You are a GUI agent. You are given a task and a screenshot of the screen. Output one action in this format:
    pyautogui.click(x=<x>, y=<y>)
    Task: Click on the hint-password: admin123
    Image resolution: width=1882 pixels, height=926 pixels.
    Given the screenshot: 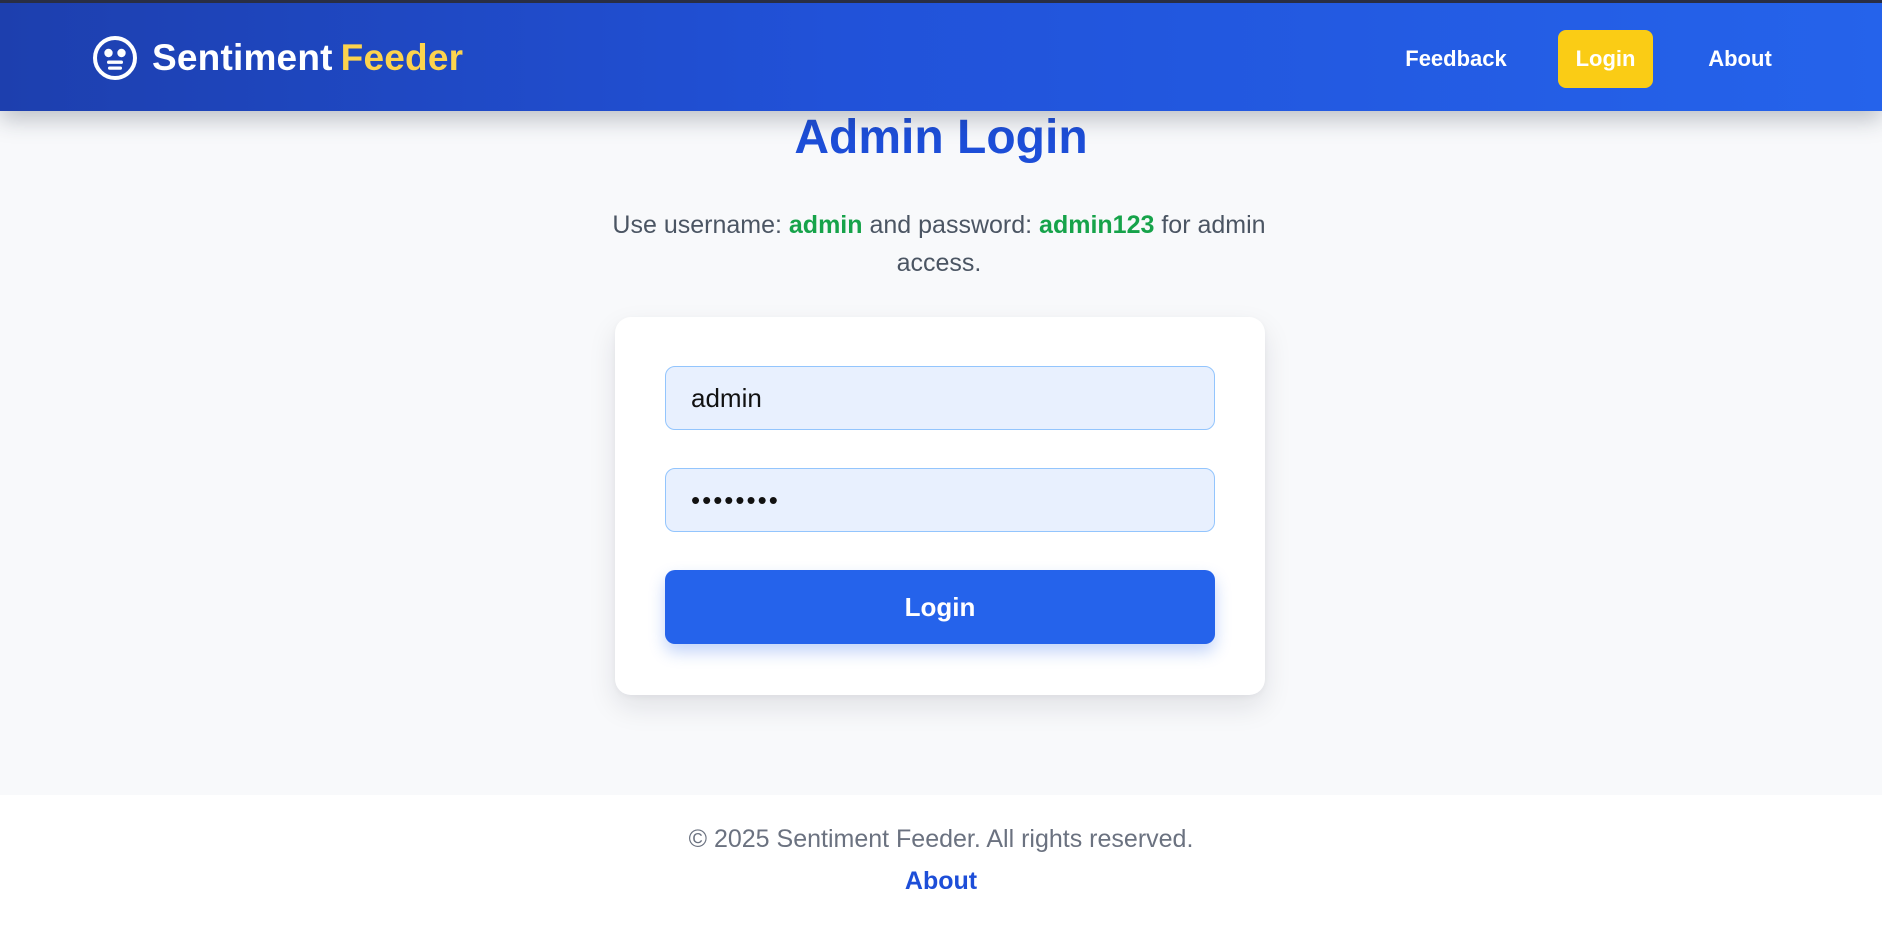 What is the action you would take?
    pyautogui.click(x=1097, y=225)
    